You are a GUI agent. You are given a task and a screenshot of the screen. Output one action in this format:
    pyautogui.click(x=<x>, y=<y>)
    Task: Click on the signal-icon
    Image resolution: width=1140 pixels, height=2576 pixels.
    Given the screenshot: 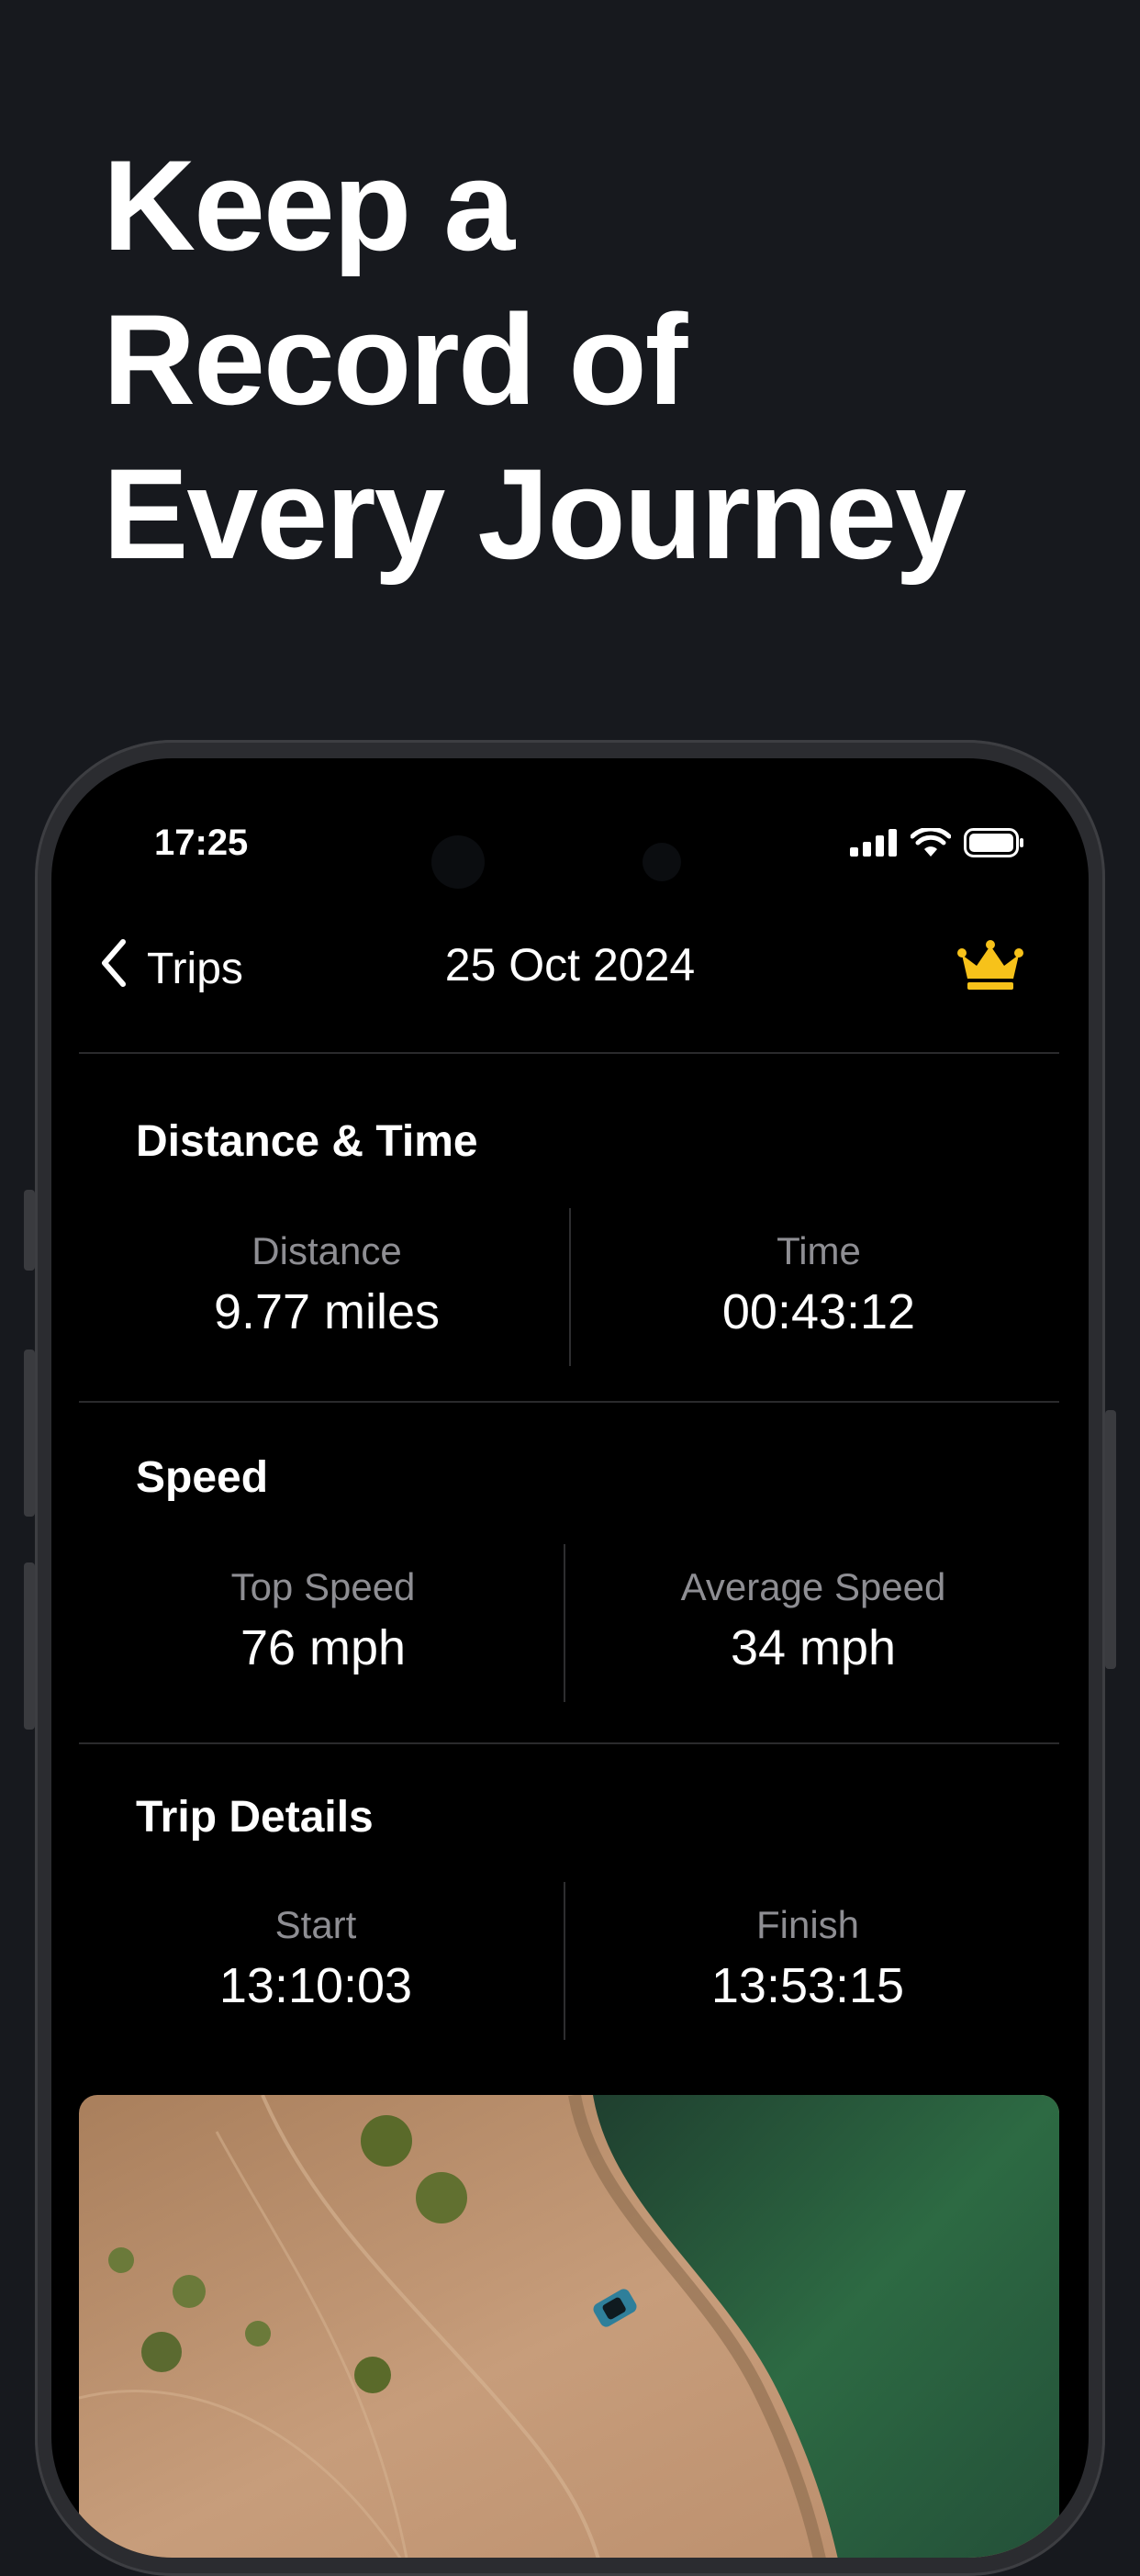 What is the action you would take?
    pyautogui.click(x=874, y=845)
    